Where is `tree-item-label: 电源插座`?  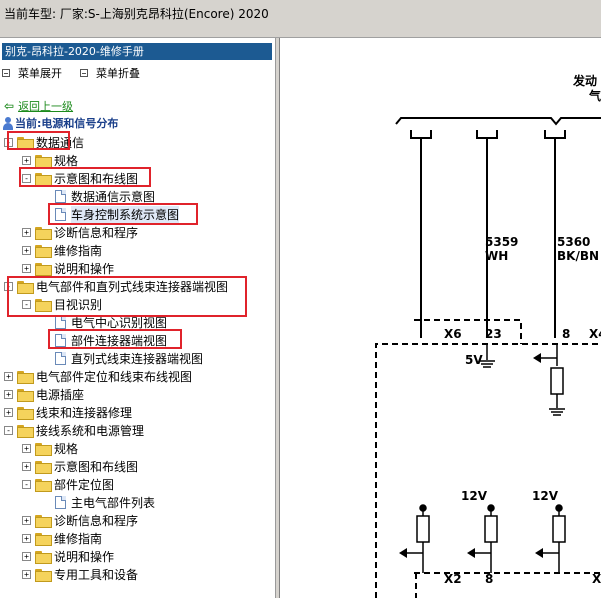 tree-item-label: 电源插座 is located at coordinates (60, 394).